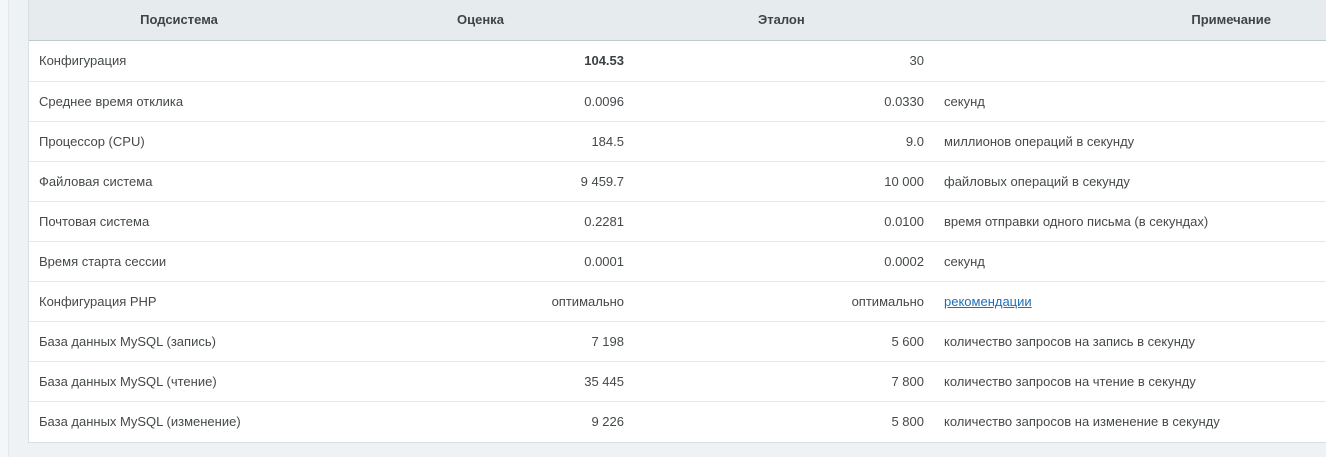 The image size is (1326, 457). I want to click on row-score: 0.0096, so click(604, 101).